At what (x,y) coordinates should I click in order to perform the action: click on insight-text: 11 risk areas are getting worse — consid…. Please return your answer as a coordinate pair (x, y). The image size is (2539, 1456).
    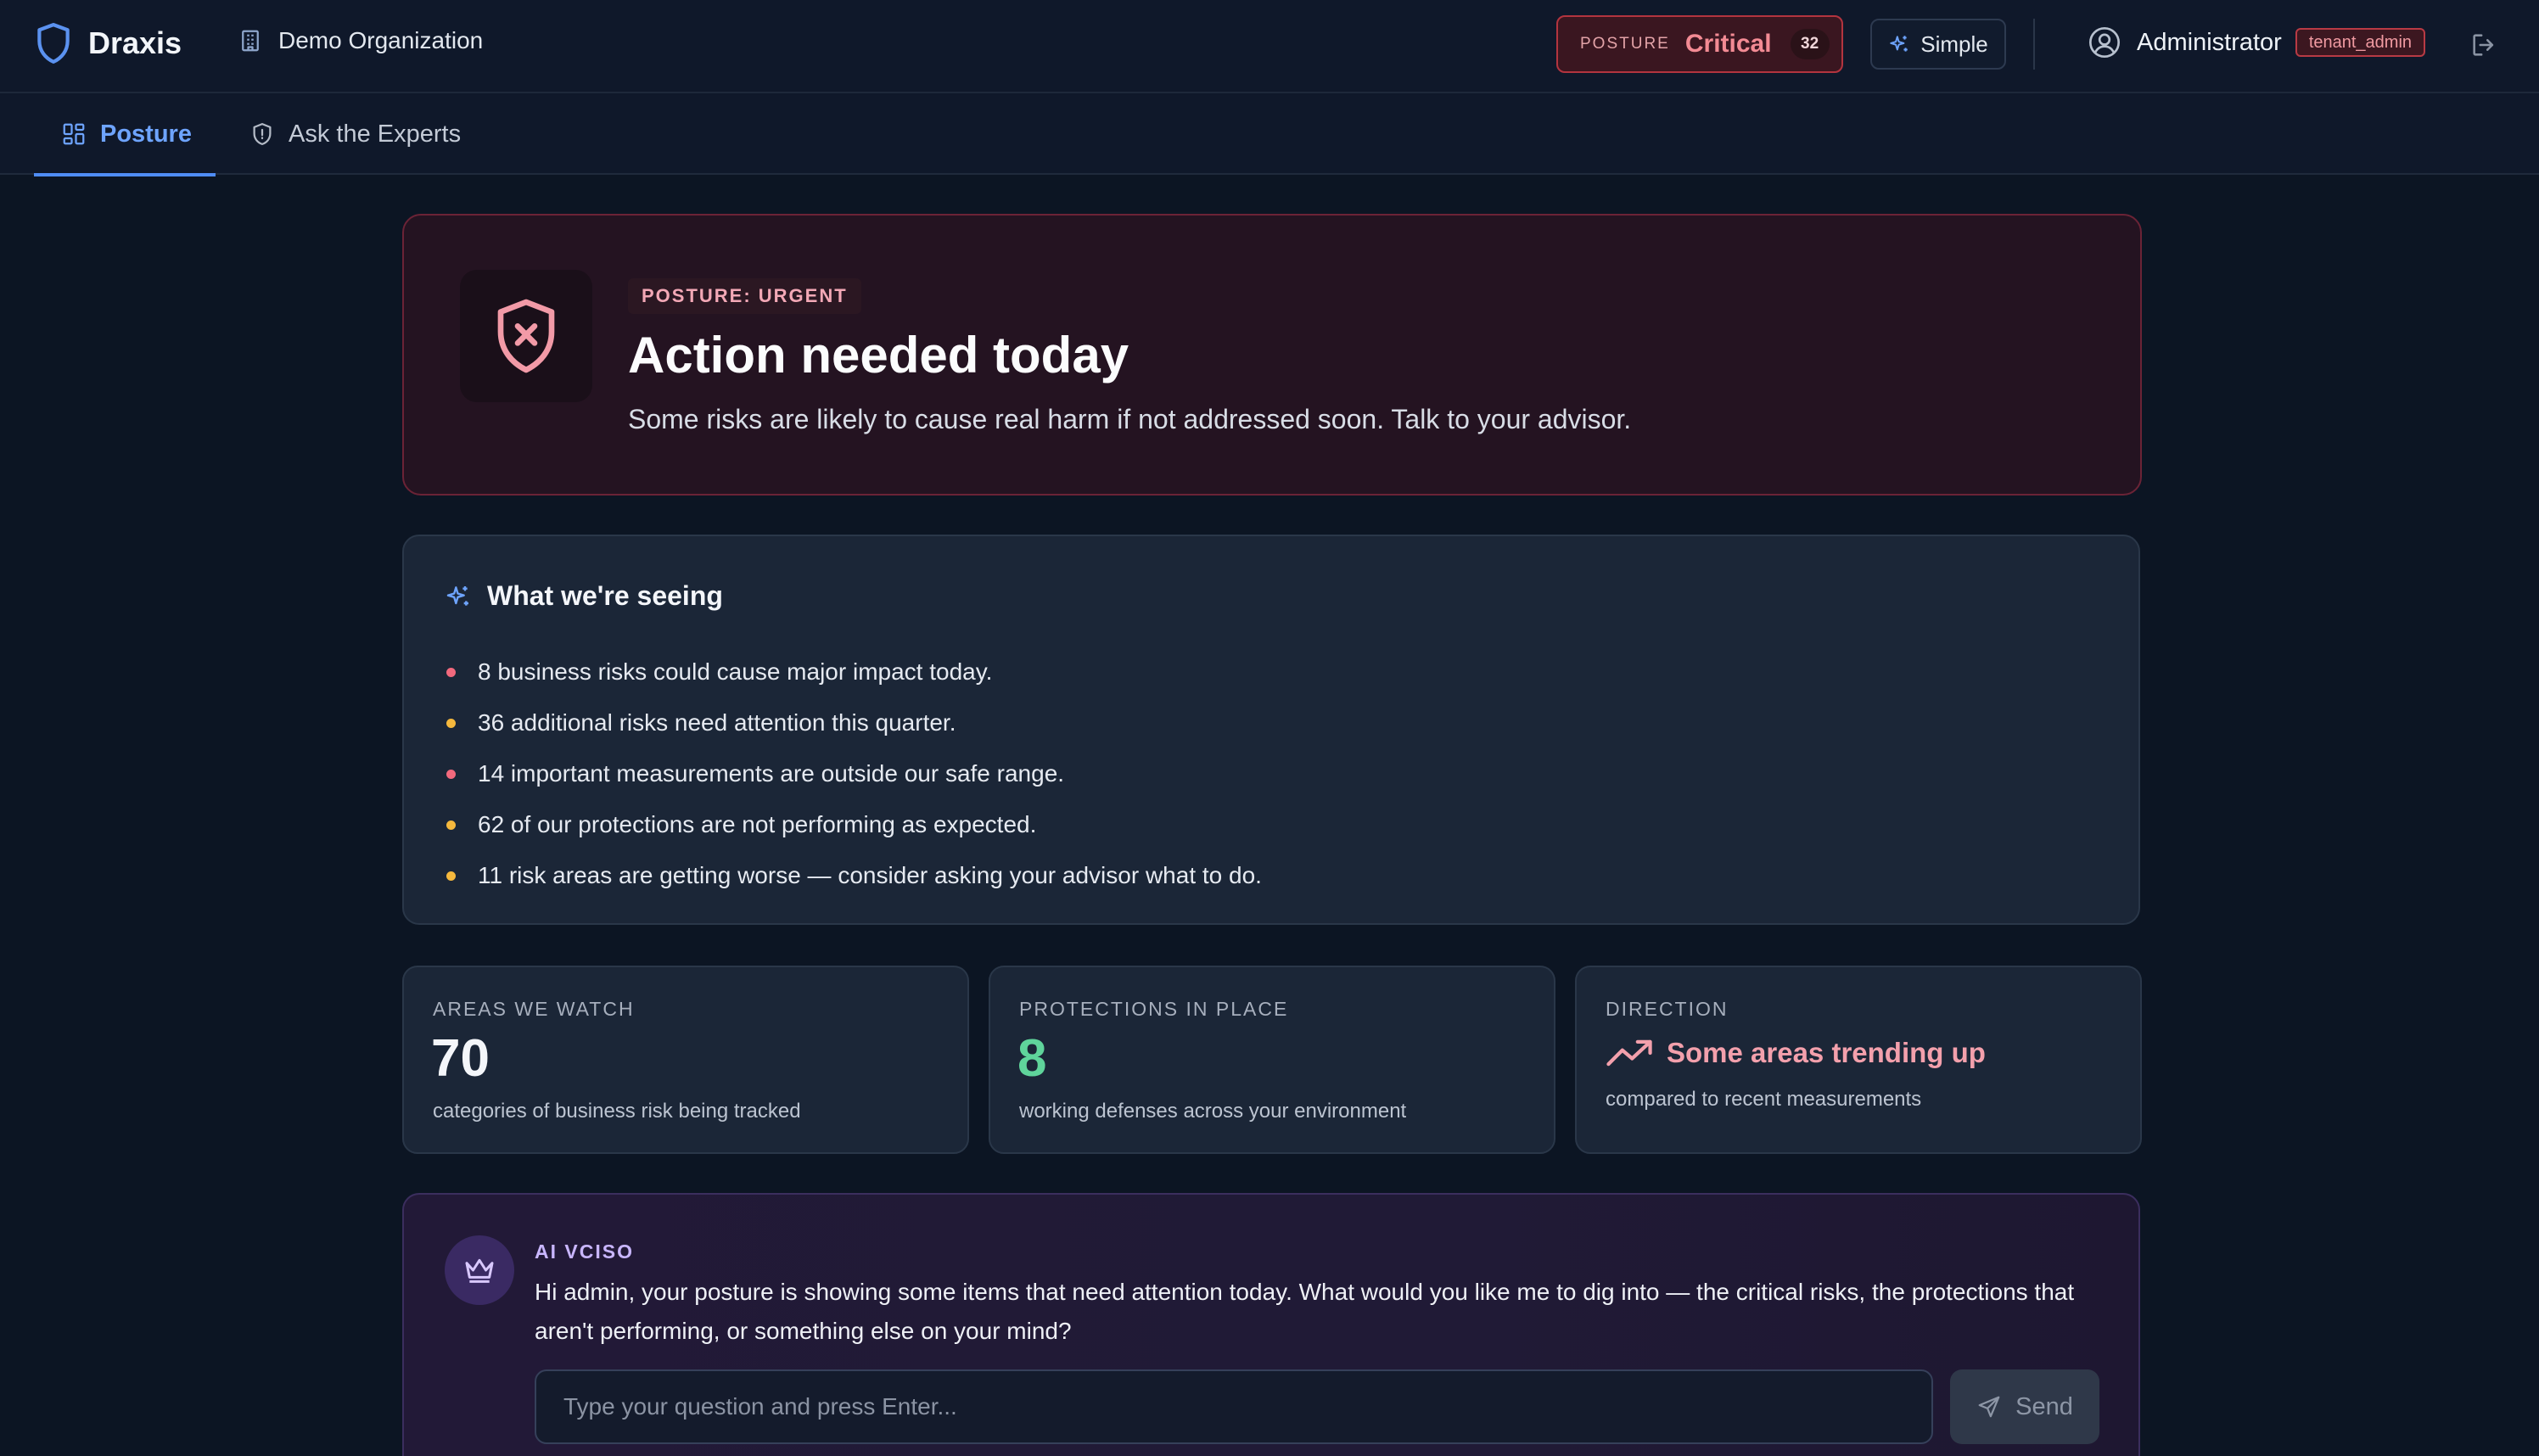
    Looking at the image, I should click on (870, 875).